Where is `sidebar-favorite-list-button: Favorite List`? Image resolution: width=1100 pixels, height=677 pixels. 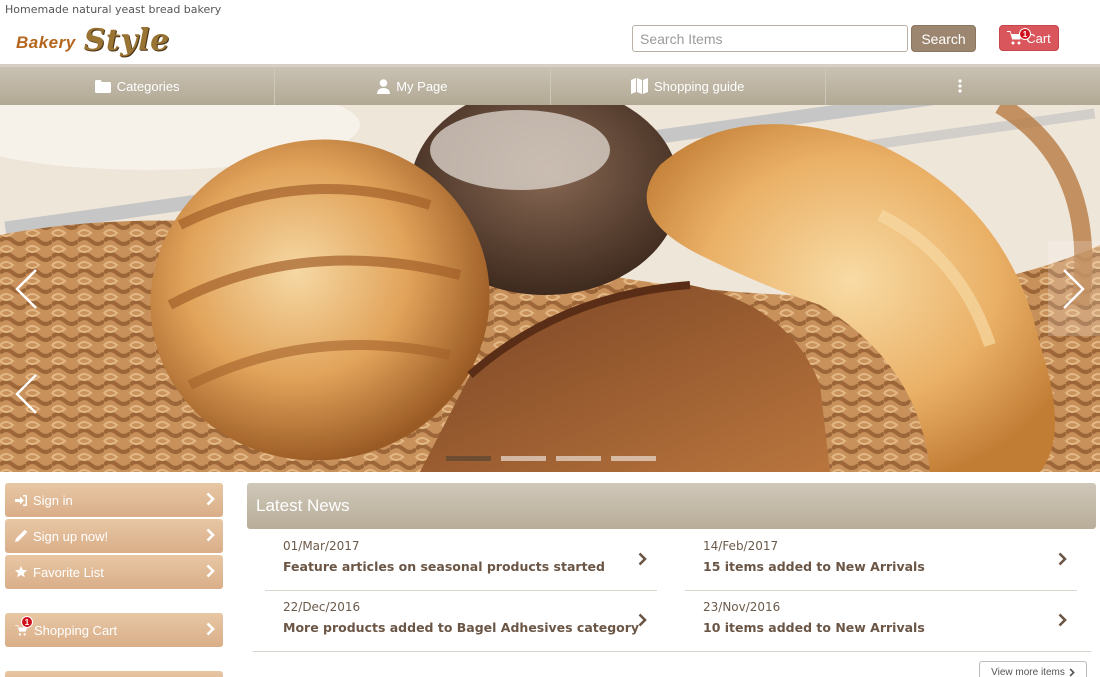
sidebar-favorite-list-button: Favorite List is located at coordinates (114, 572).